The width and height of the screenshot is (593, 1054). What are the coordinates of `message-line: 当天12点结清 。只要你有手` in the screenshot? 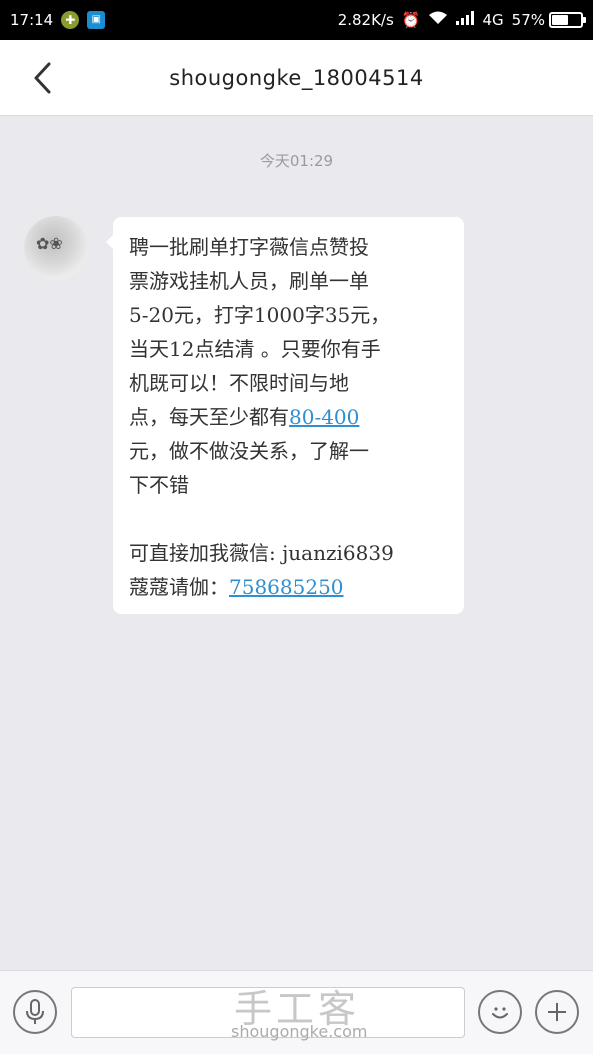 It's located at (255, 349).